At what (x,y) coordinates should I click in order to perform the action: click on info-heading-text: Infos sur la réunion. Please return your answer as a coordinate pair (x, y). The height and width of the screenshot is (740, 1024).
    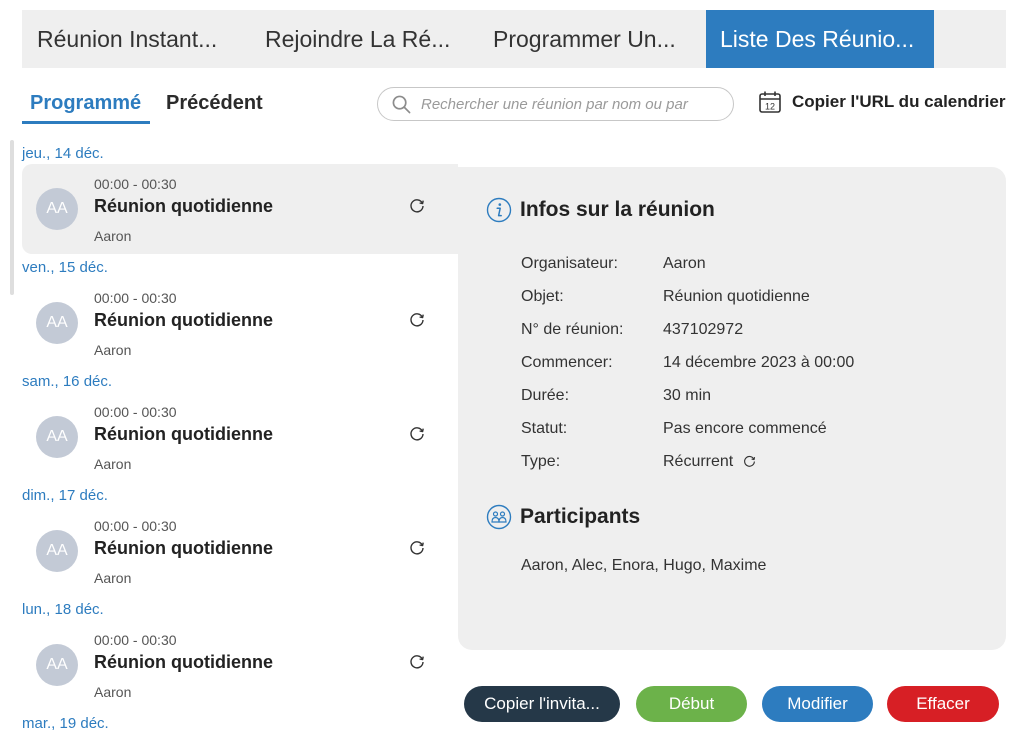
    Looking at the image, I should click on (617, 209).